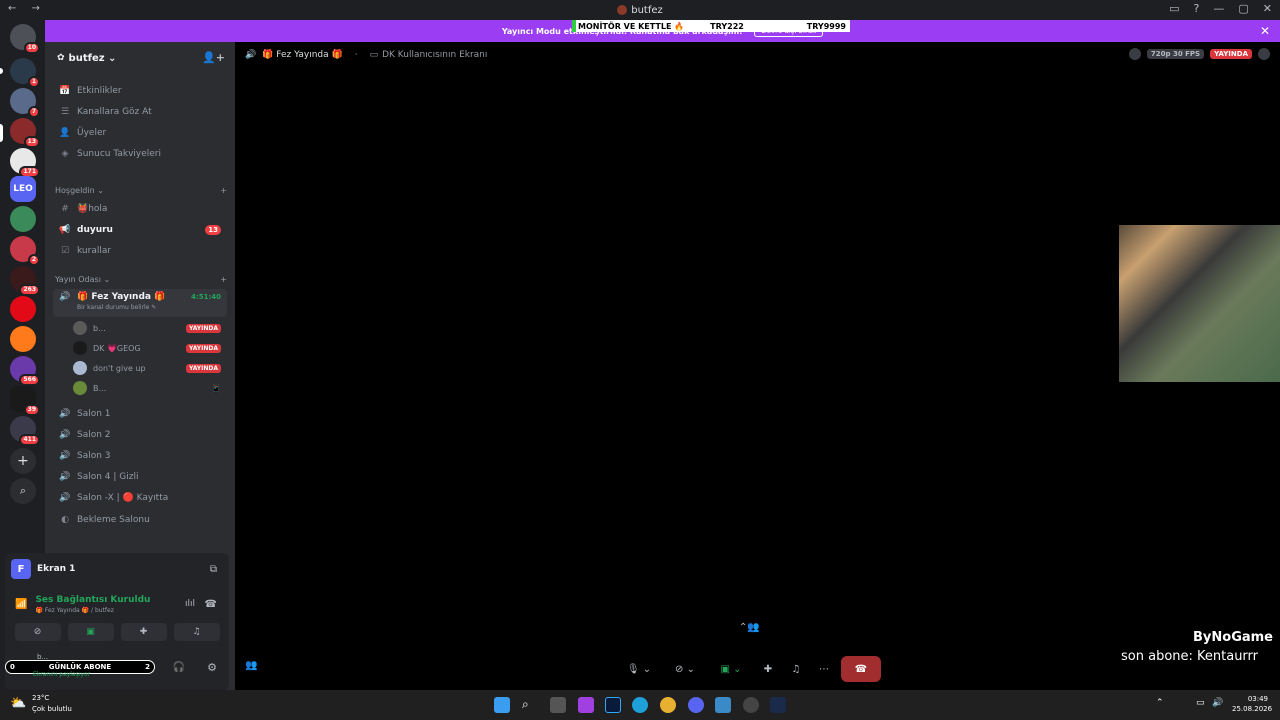  I want to click on nav-browse-channels: ☰ Kanallara Göz At, so click(140, 112).